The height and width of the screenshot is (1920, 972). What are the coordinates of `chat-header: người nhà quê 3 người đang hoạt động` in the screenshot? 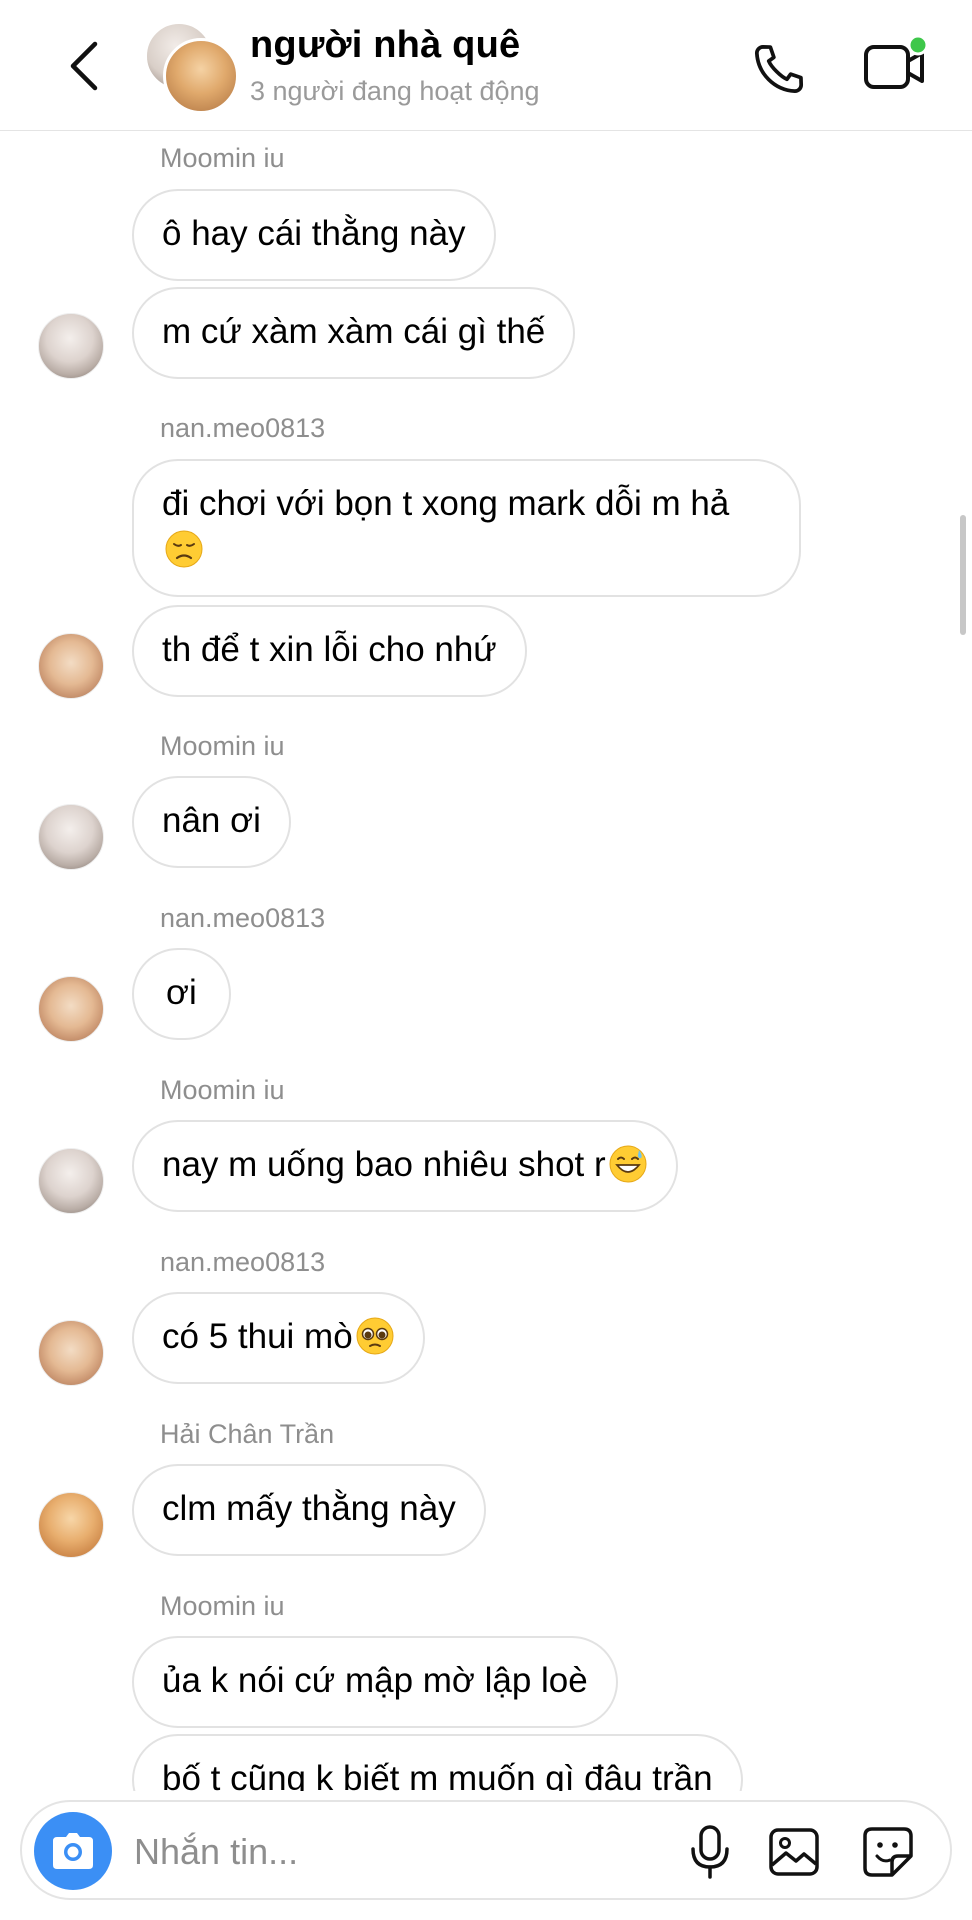 It's located at (486, 65).